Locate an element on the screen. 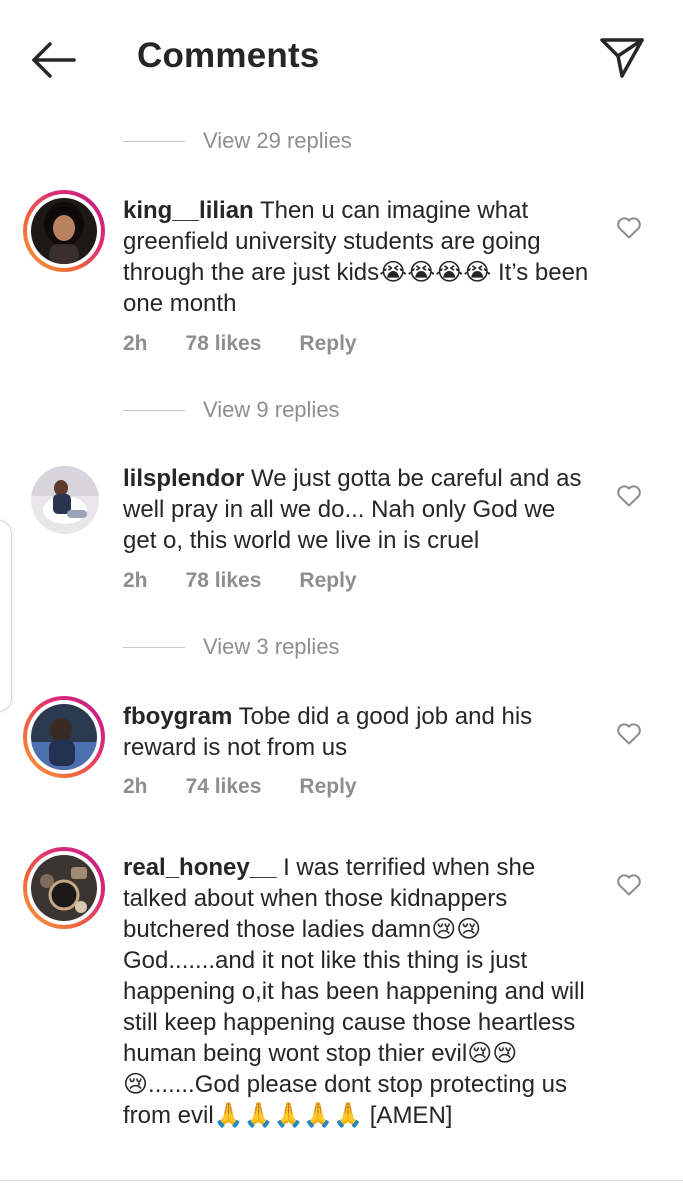 This screenshot has width=683, height=1195. comment-username: king__lilian is located at coordinates (188, 210).